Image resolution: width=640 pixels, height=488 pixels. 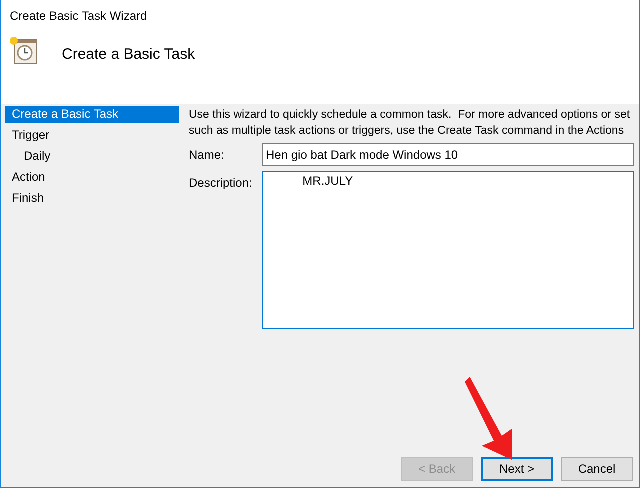 I want to click on wizard-button: Next >, so click(x=517, y=469).